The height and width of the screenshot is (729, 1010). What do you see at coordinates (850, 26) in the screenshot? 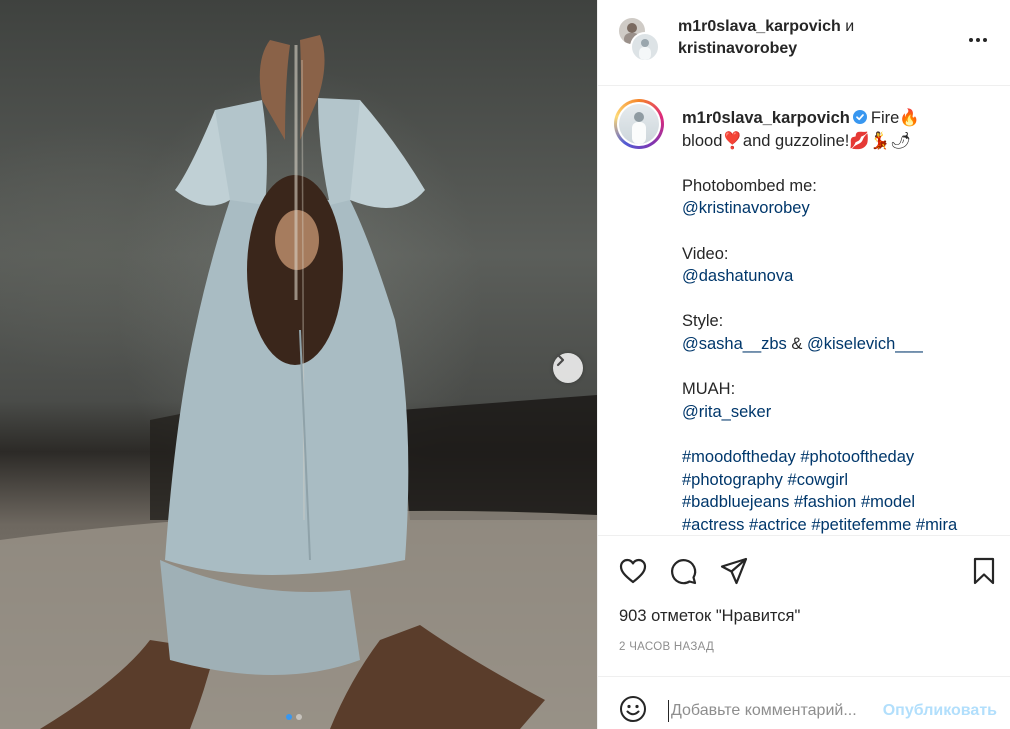
I see `author-conjunction: и` at bounding box center [850, 26].